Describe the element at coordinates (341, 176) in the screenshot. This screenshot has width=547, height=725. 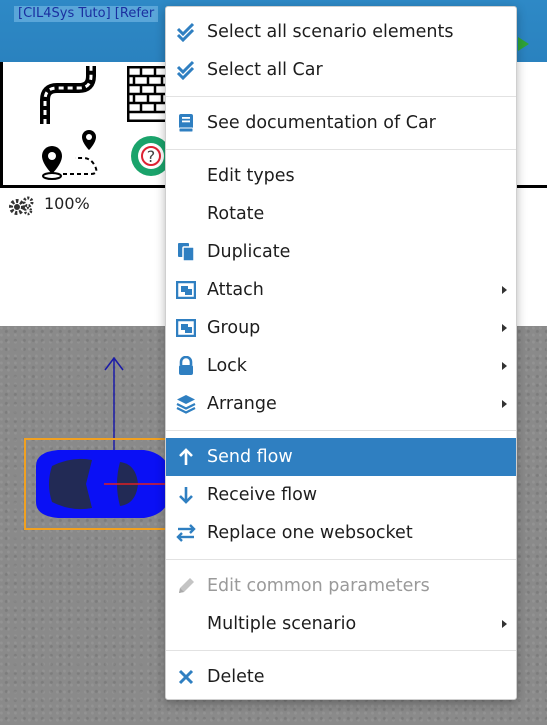
I see `menu-item-edit-types: Edit types` at that location.